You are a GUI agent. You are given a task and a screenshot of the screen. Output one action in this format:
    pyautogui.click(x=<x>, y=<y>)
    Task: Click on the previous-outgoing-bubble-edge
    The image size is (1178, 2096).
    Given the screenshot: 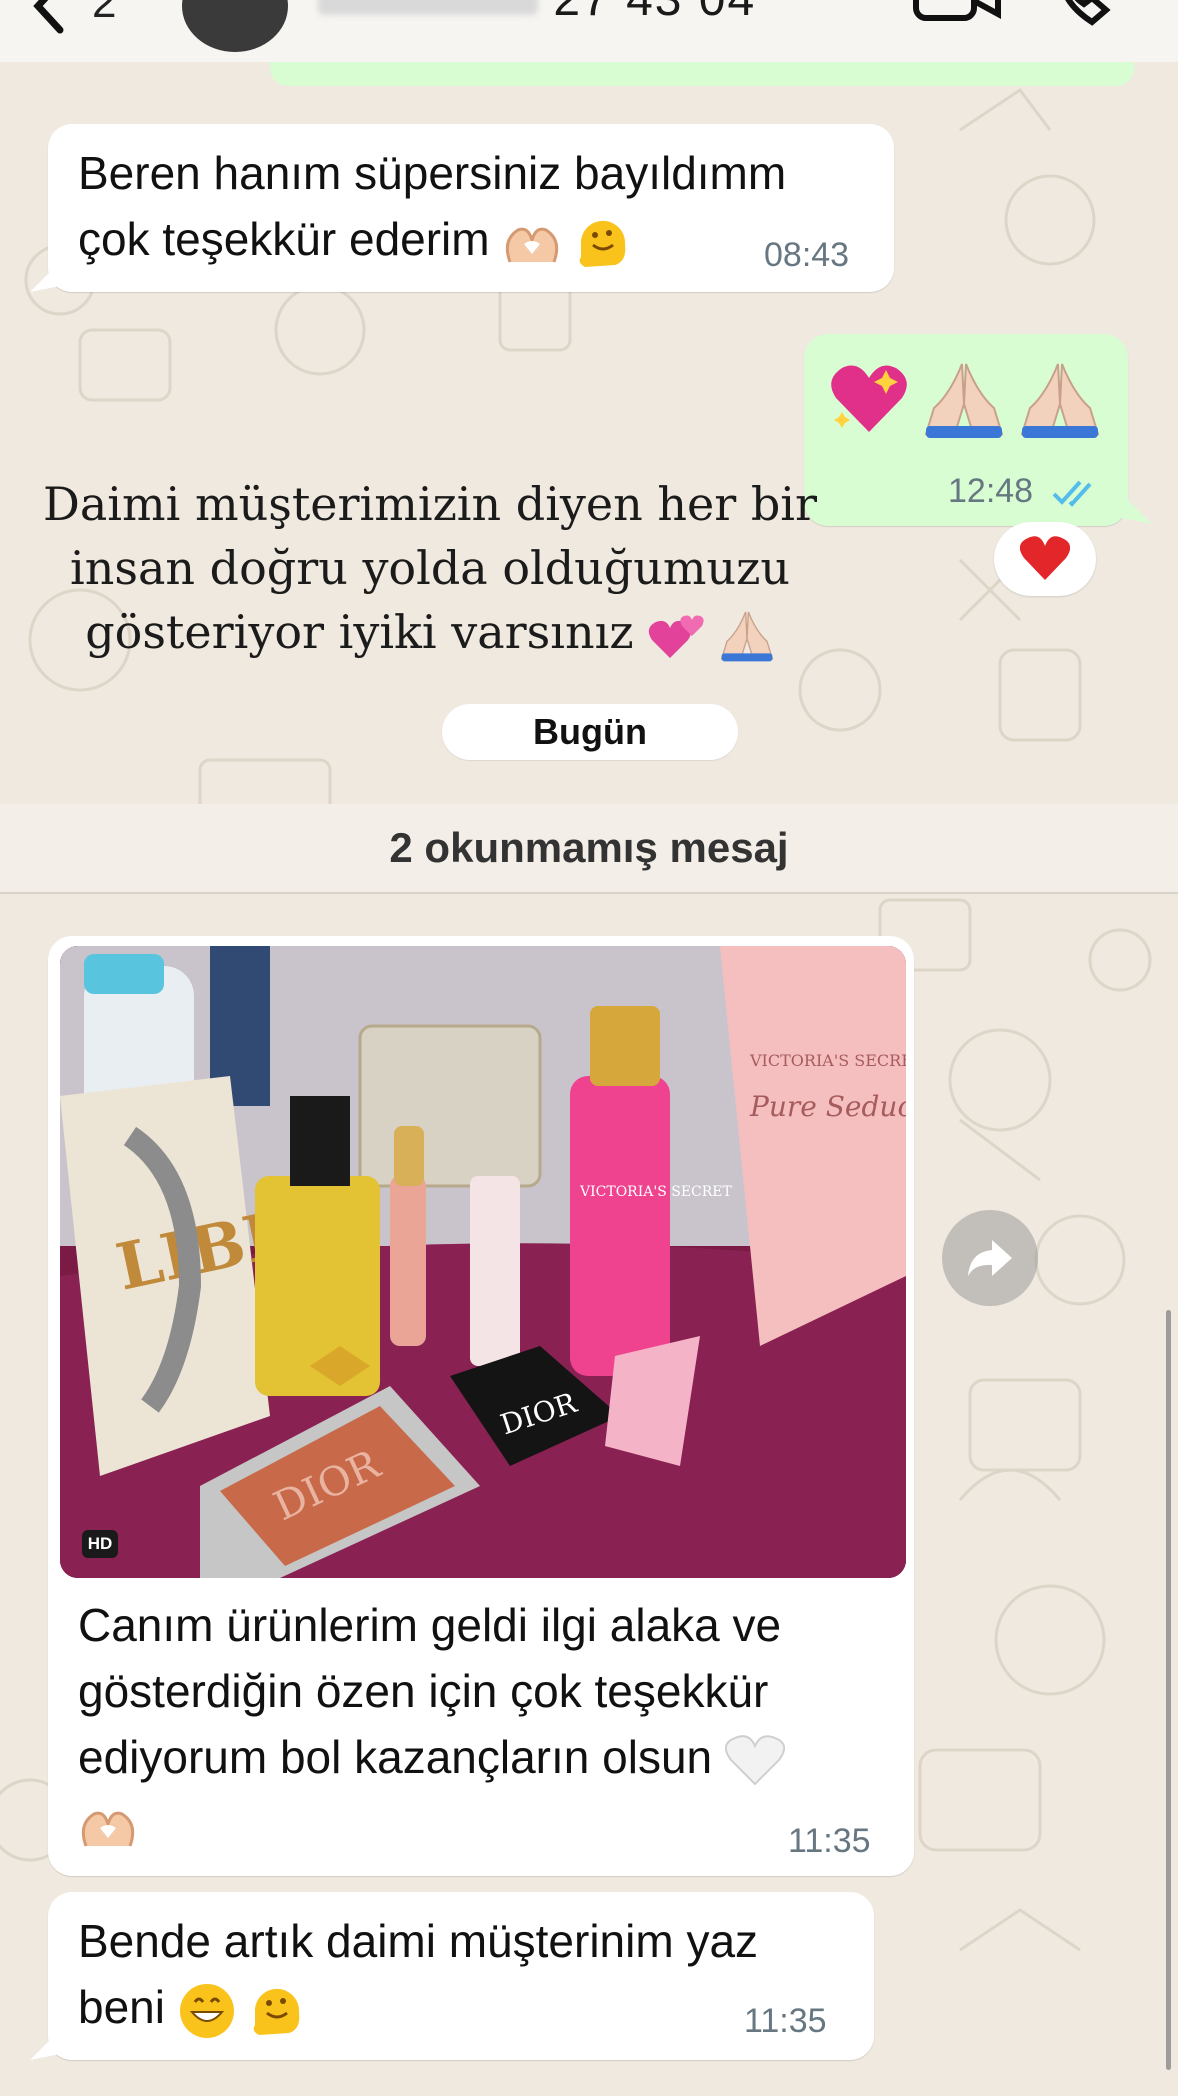 What is the action you would take?
    pyautogui.click(x=702, y=74)
    